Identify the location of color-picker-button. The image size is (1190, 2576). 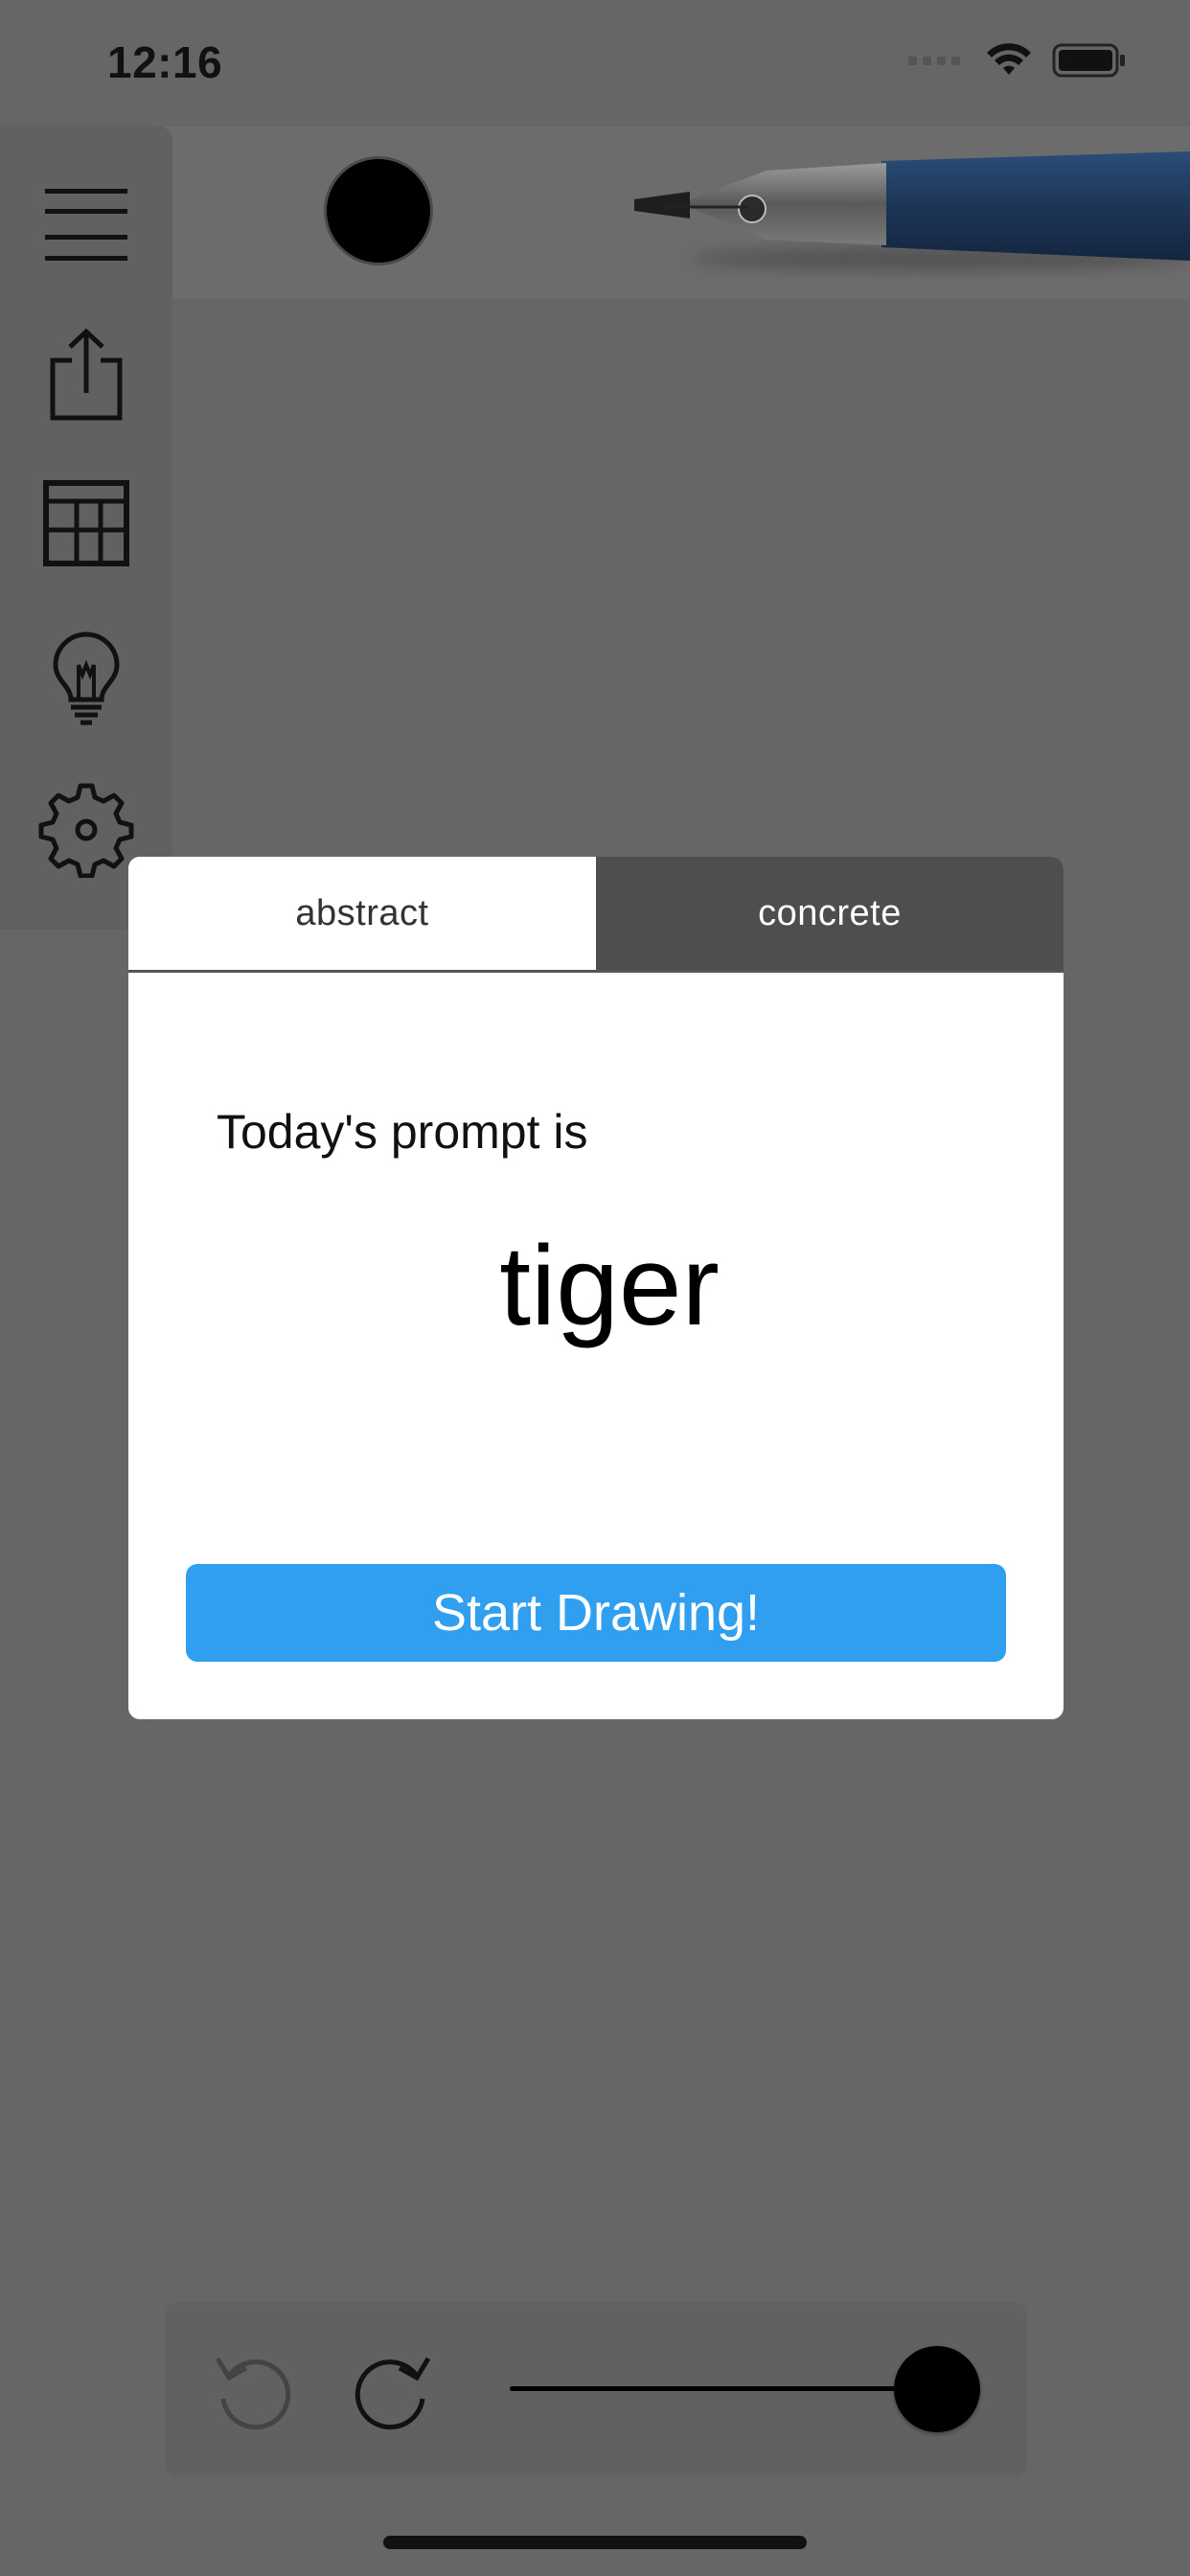
(379, 210).